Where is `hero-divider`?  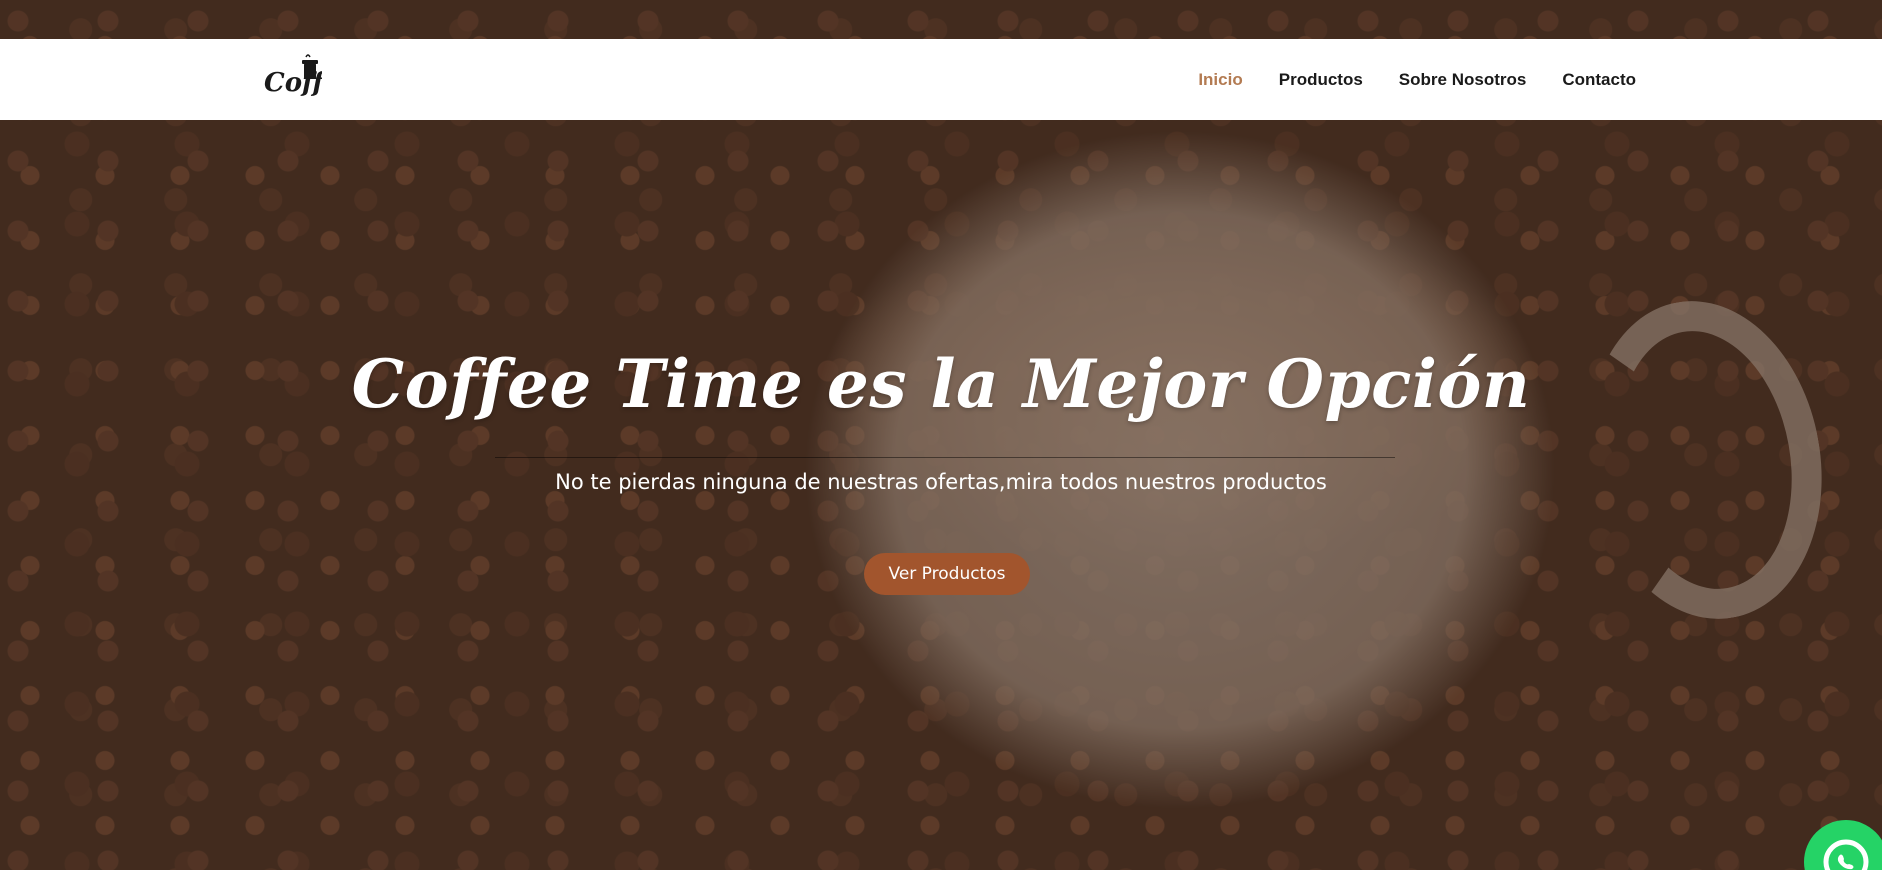
hero-divider is located at coordinates (945, 457).